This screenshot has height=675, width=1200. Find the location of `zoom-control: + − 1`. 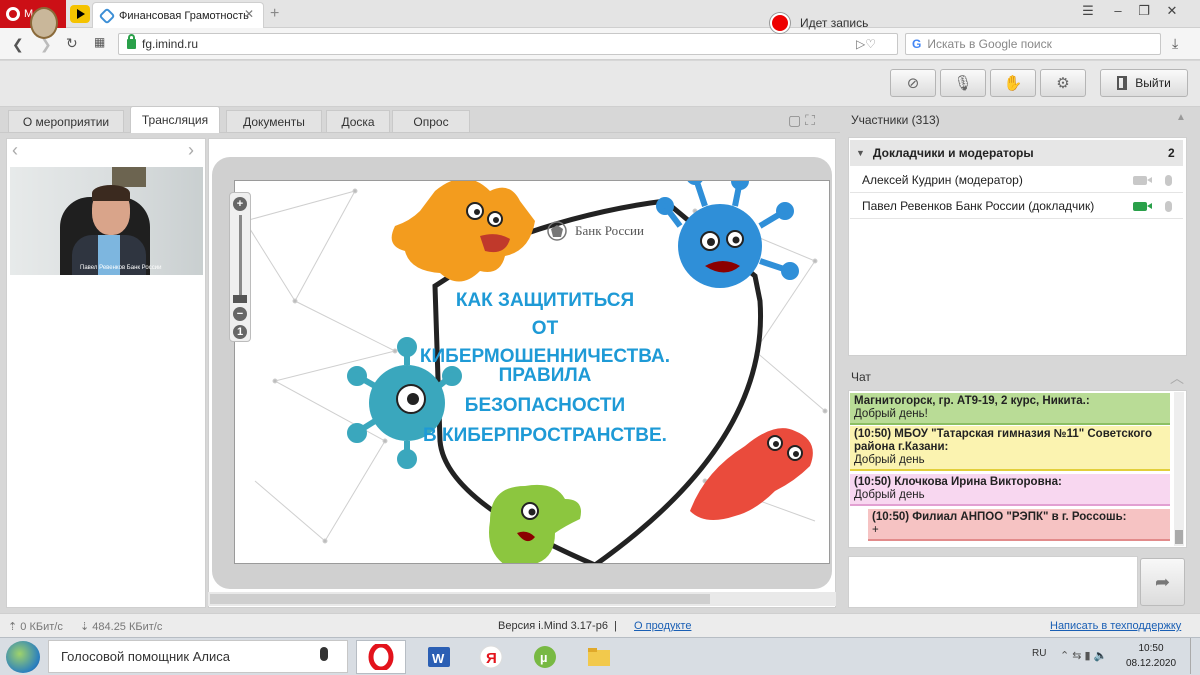

zoom-control: + − 1 is located at coordinates (240, 267).